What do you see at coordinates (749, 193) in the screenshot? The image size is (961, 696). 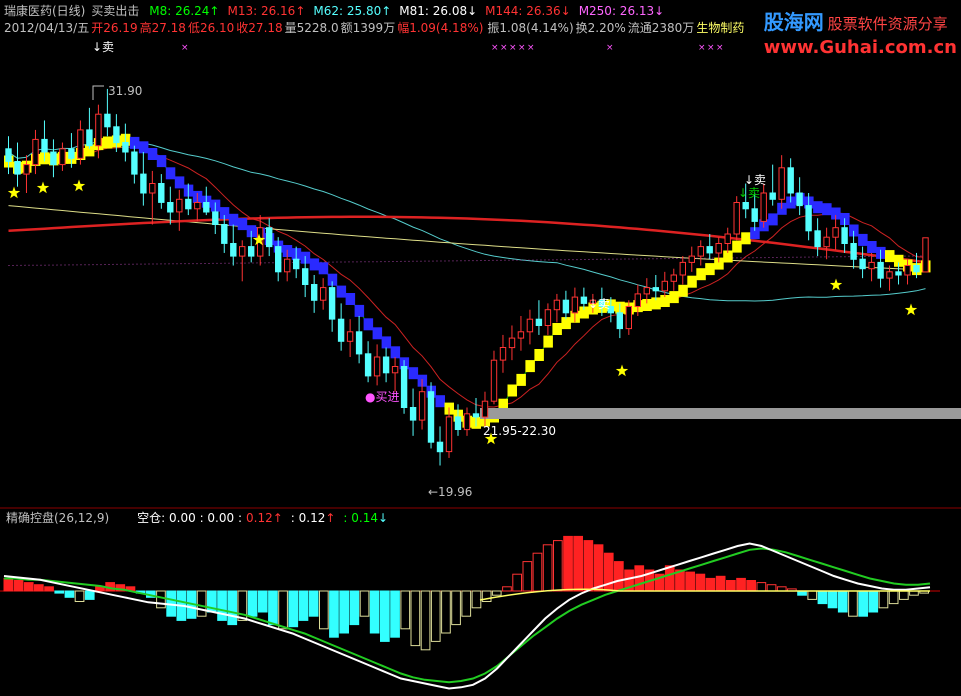 I see `sell-label: ↓卖` at bounding box center [749, 193].